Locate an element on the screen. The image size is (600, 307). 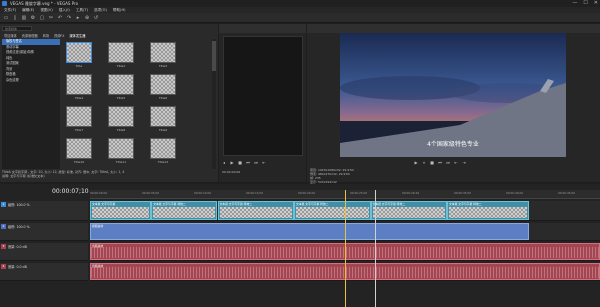
preset-thumbnail-label: Title11 is located at coordinates (121, 162).